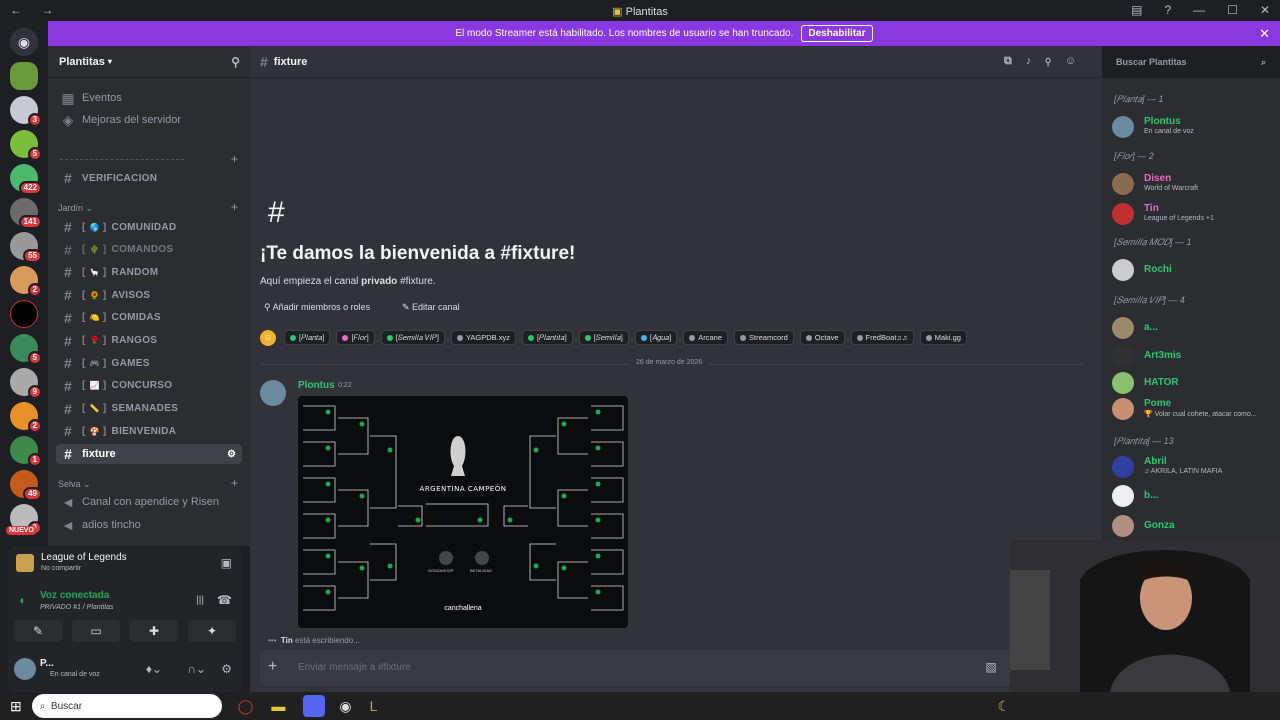 Image resolution: width=1280 pixels, height=720 pixels. I want to click on member-item: Abril ♫ AKRILA, LATIN MAFIA, so click(1192, 467).